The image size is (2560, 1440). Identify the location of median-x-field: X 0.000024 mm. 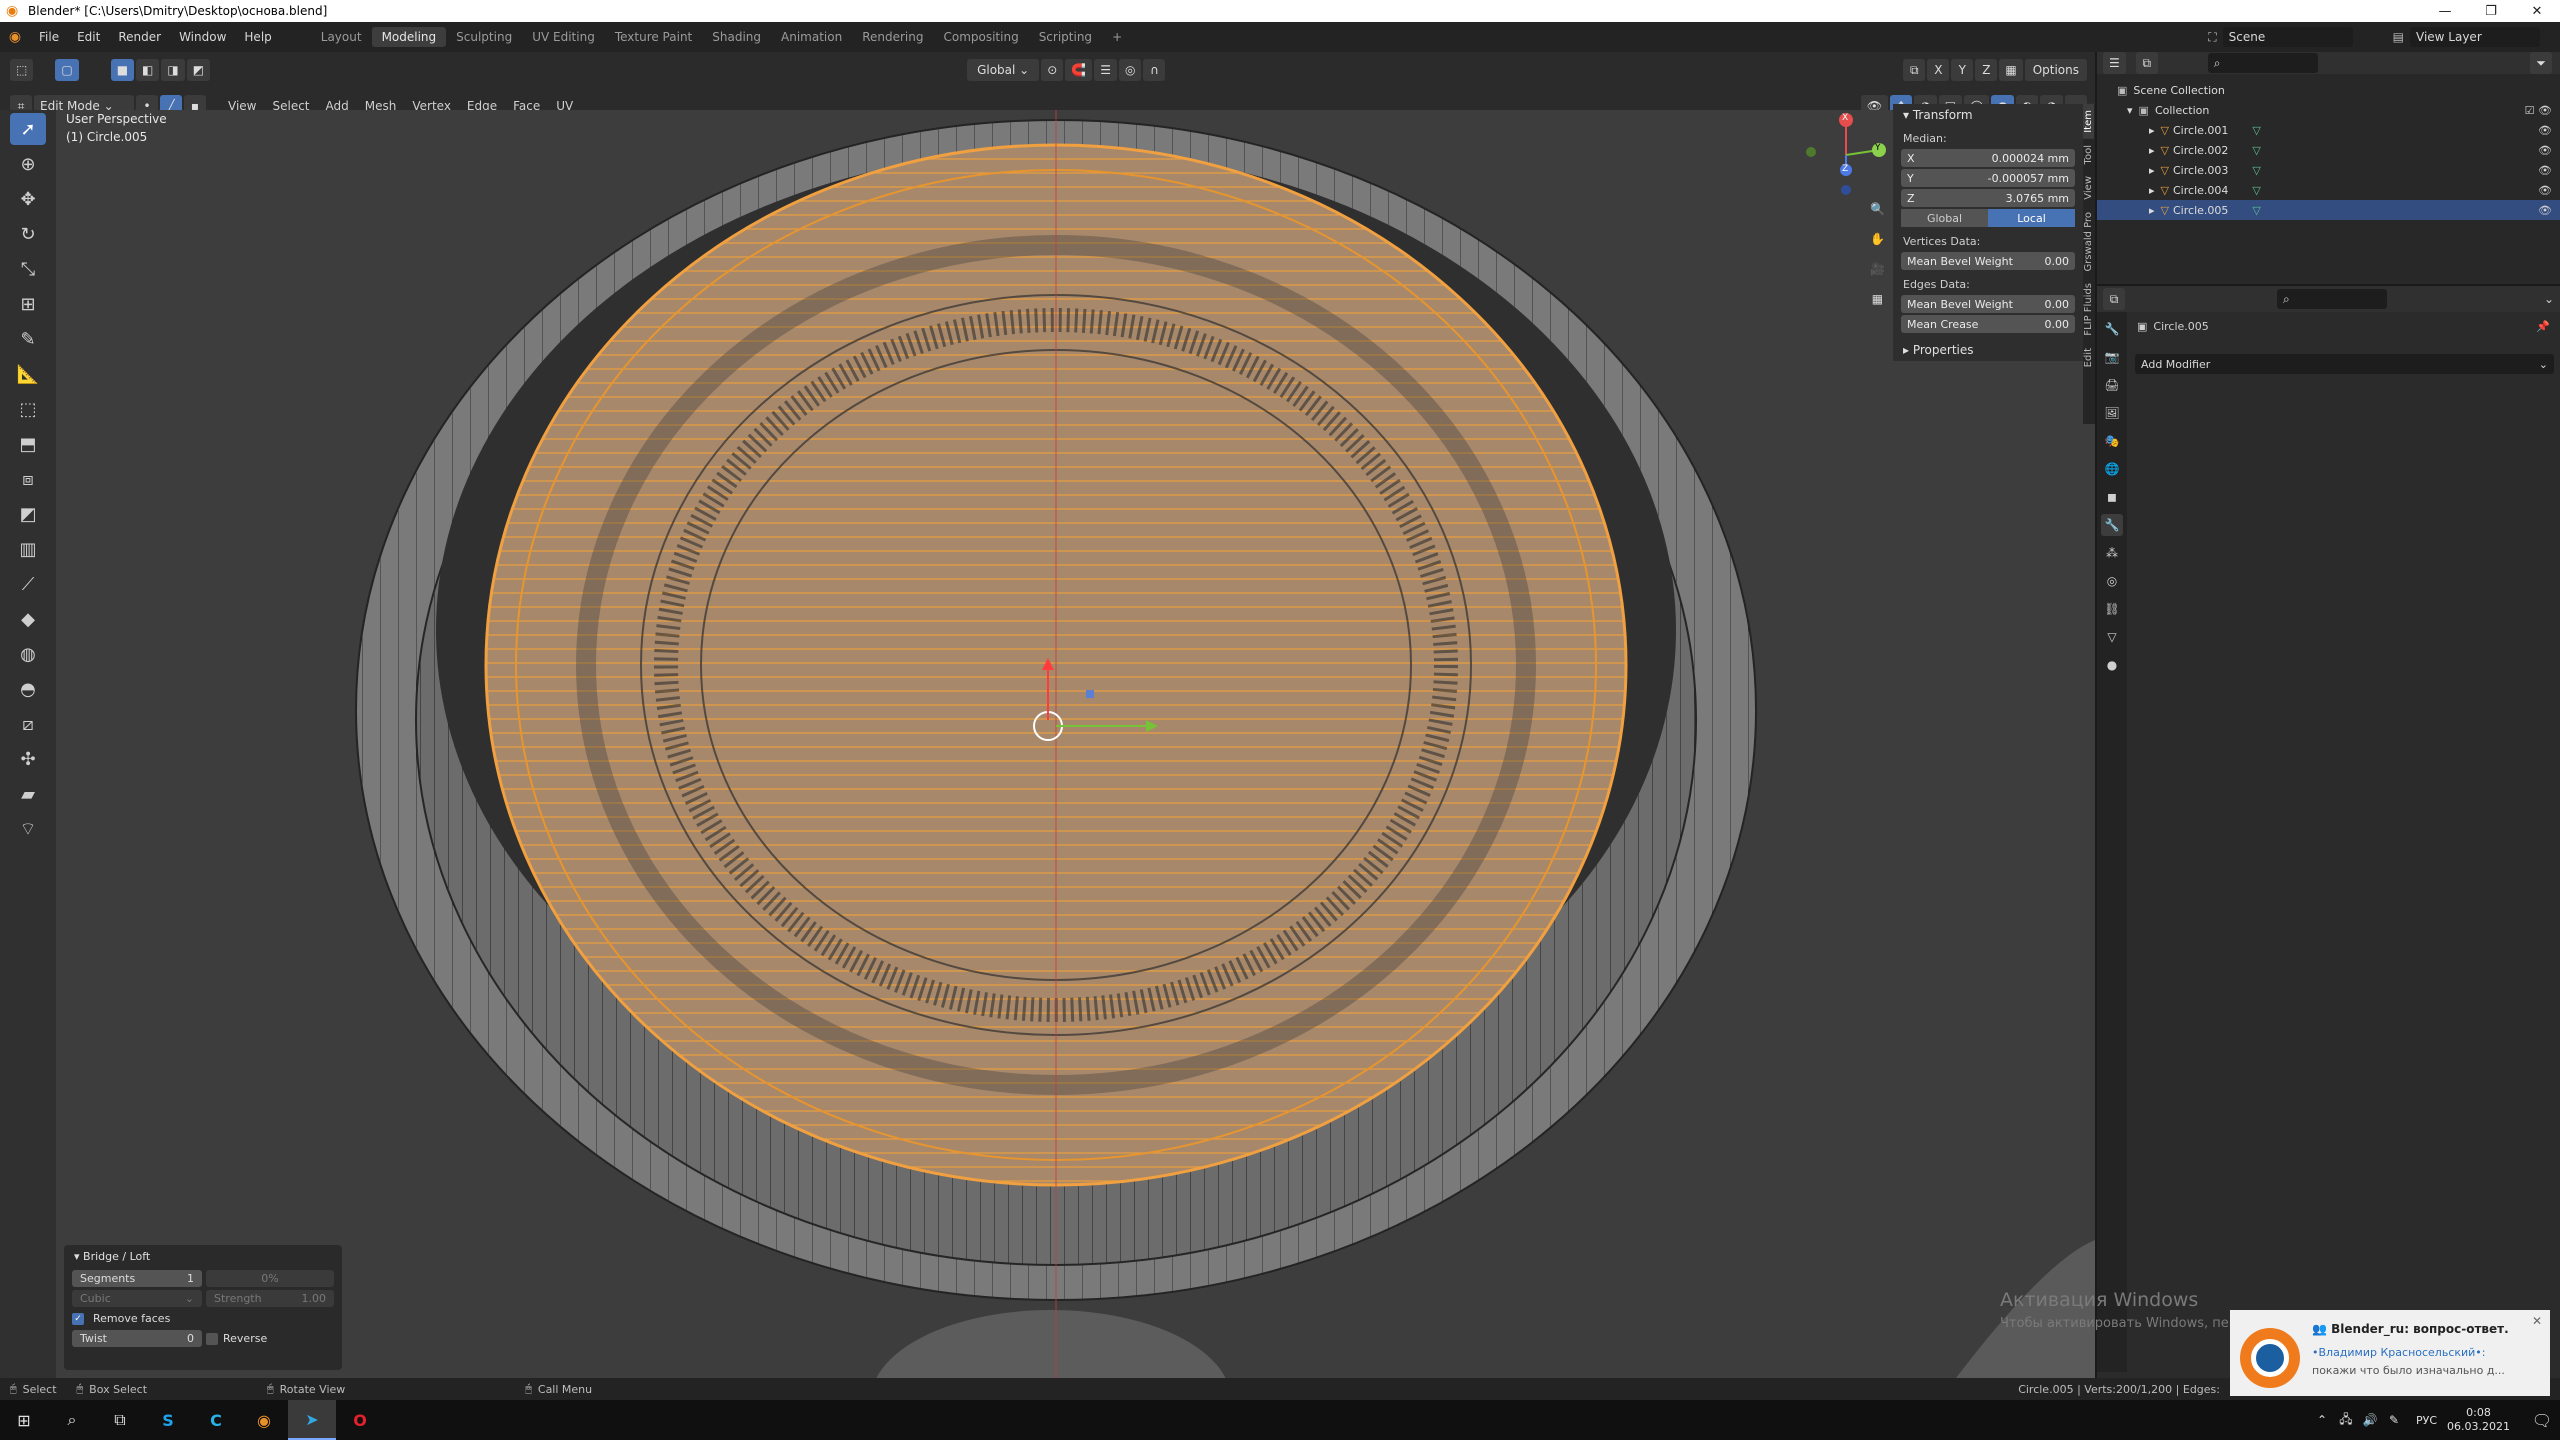
(1988, 158).